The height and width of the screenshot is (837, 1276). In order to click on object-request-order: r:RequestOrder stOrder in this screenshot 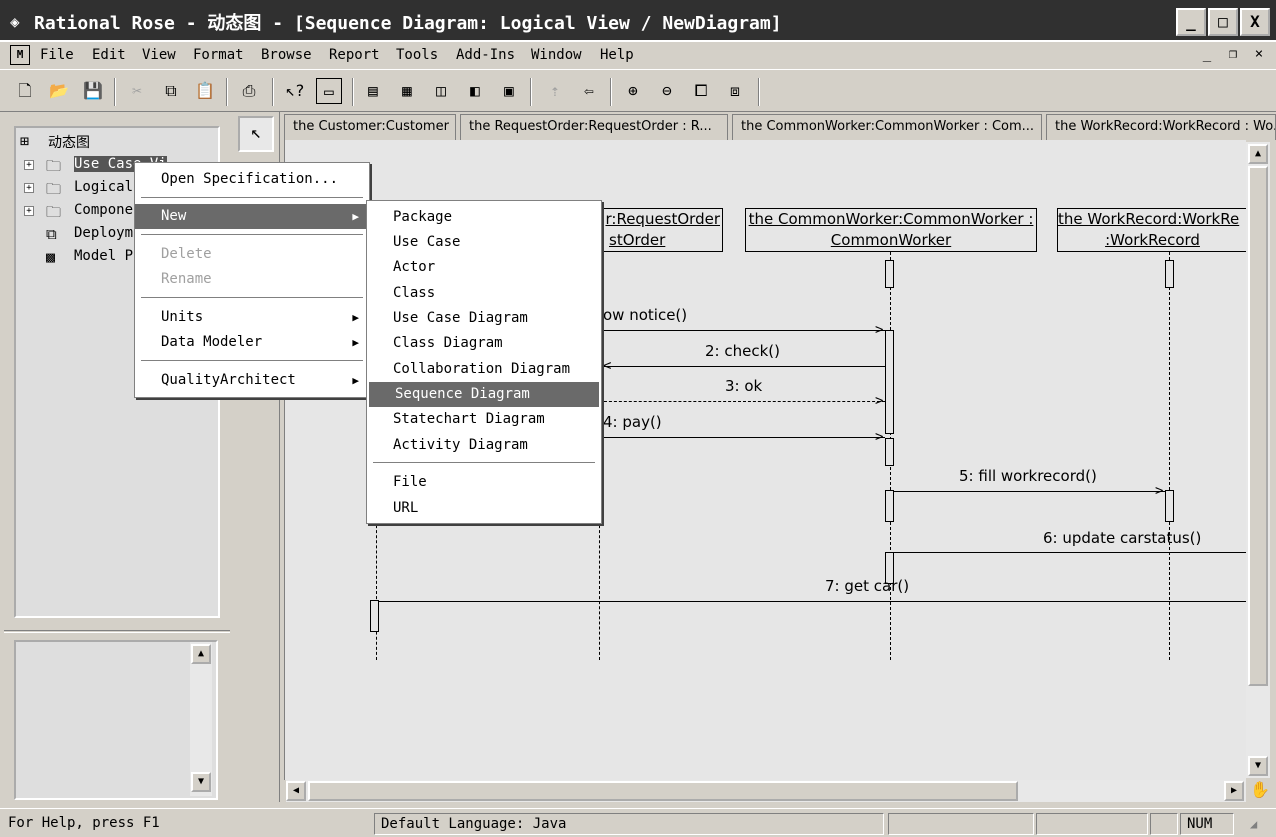, I will do `click(662, 230)`.